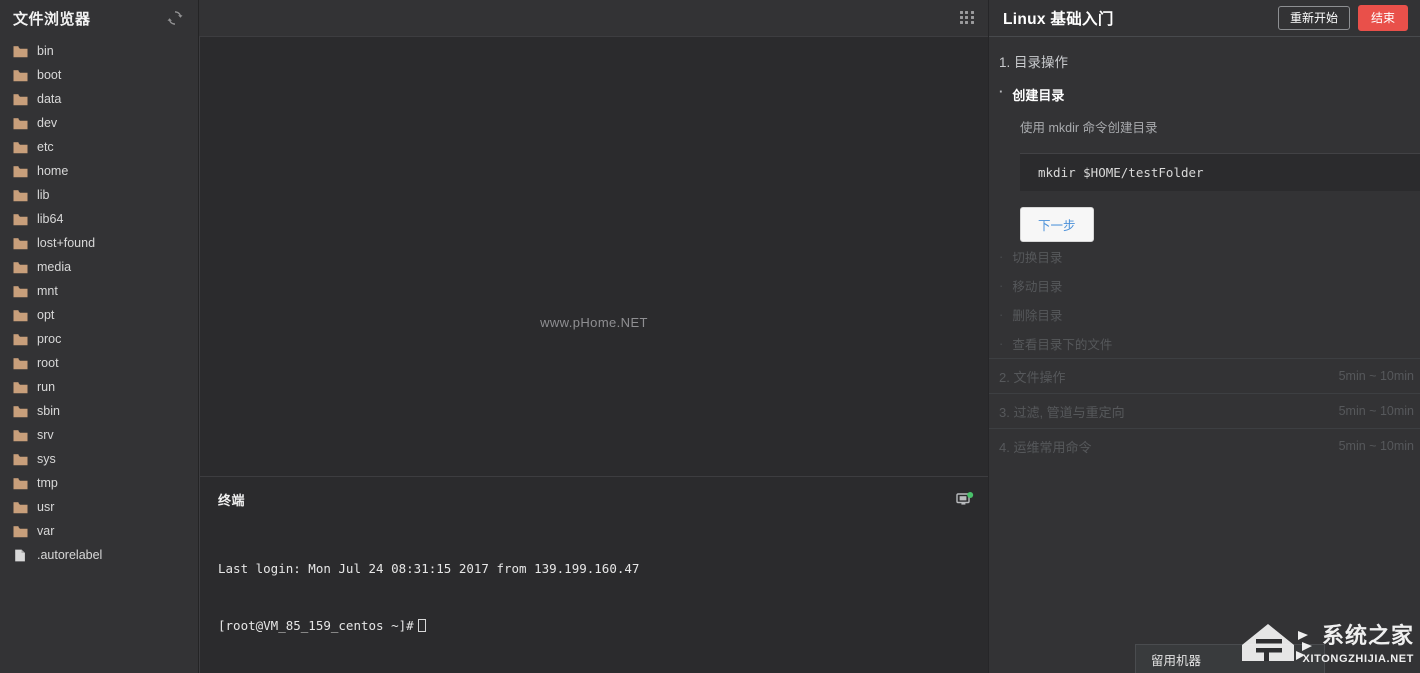 This screenshot has width=1420, height=673. What do you see at coordinates (1034, 62) in the screenshot?
I see `section-title: 1. 目录操作` at bounding box center [1034, 62].